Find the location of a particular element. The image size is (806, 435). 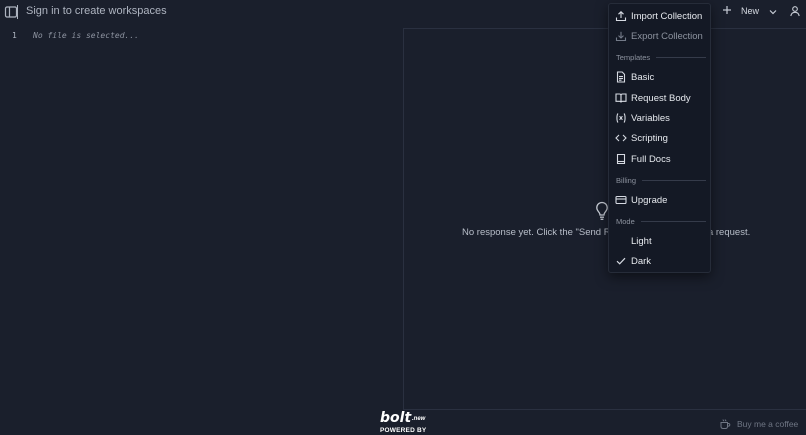

menu-item-mode-light: Light is located at coordinates (659, 241).